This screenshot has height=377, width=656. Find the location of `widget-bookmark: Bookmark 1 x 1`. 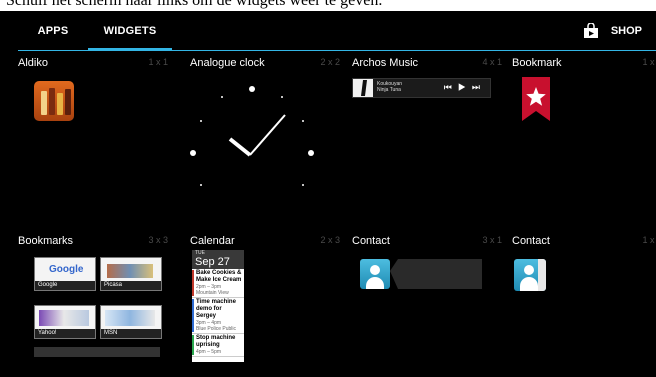

widget-bookmark: Bookmark 1 x 1 is located at coordinates (584, 142).